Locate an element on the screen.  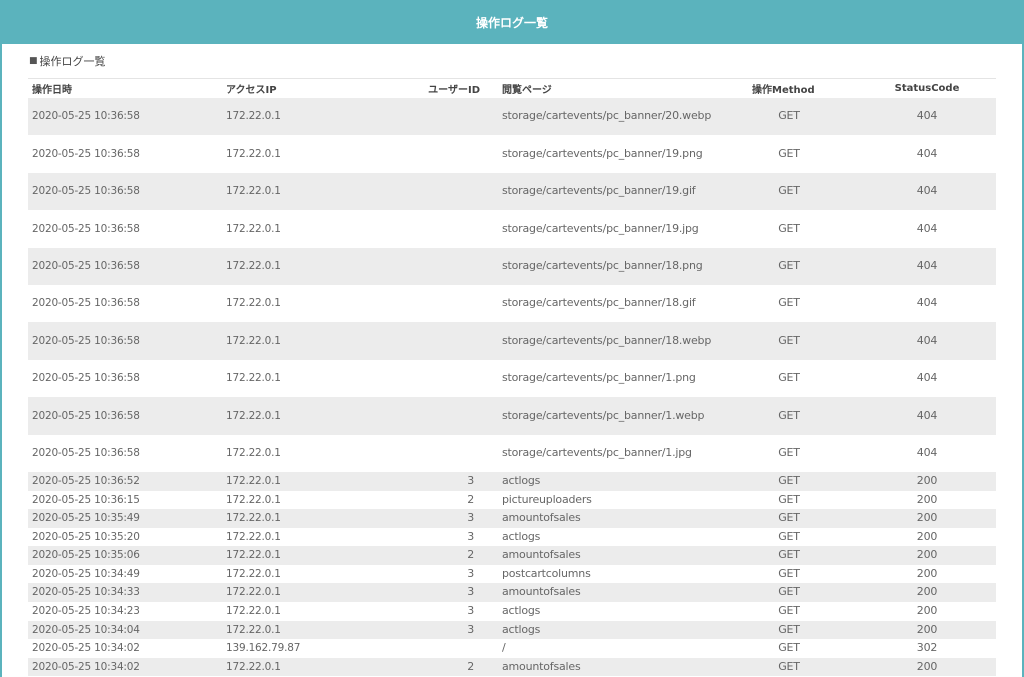
cell-datetime: 2020-05-25 10:34:02 is located at coordinates (125, 667).